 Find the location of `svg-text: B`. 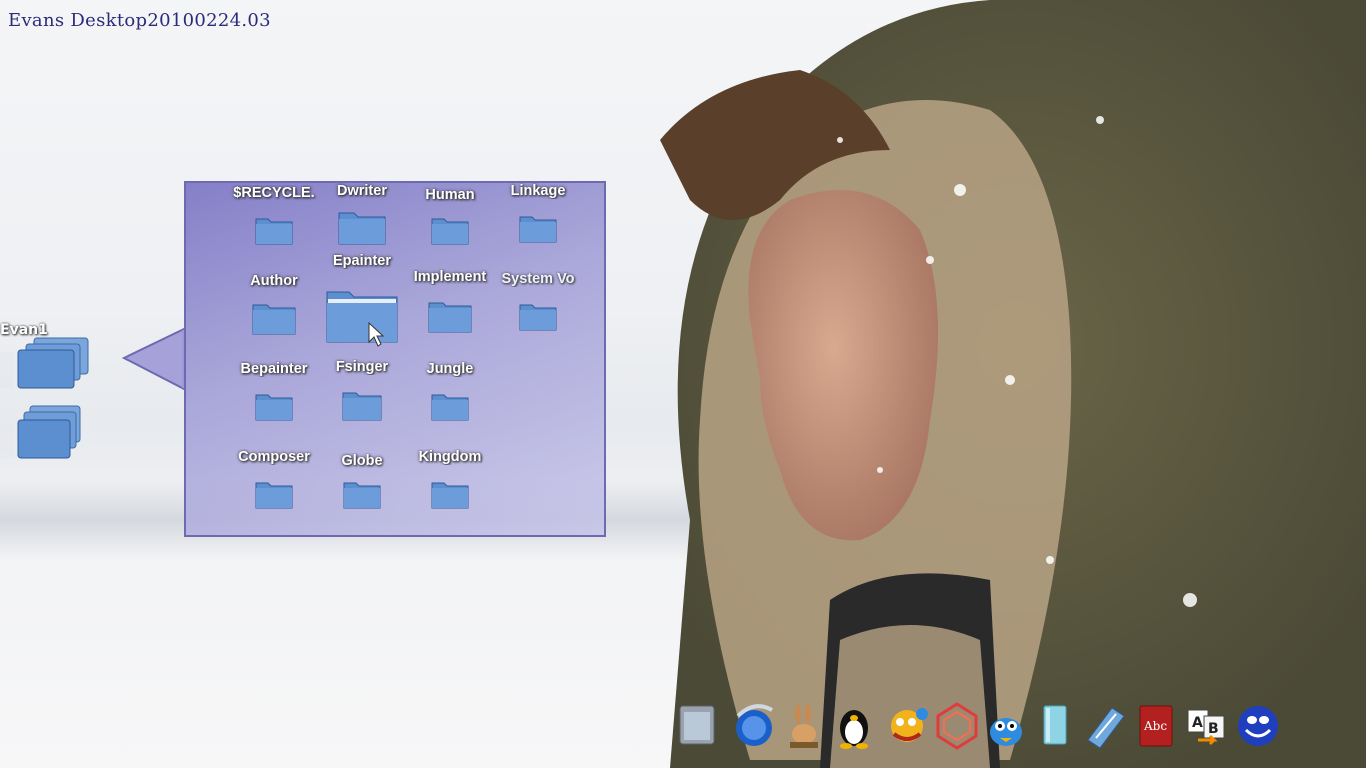

svg-text: B is located at coordinates (1213, 729).